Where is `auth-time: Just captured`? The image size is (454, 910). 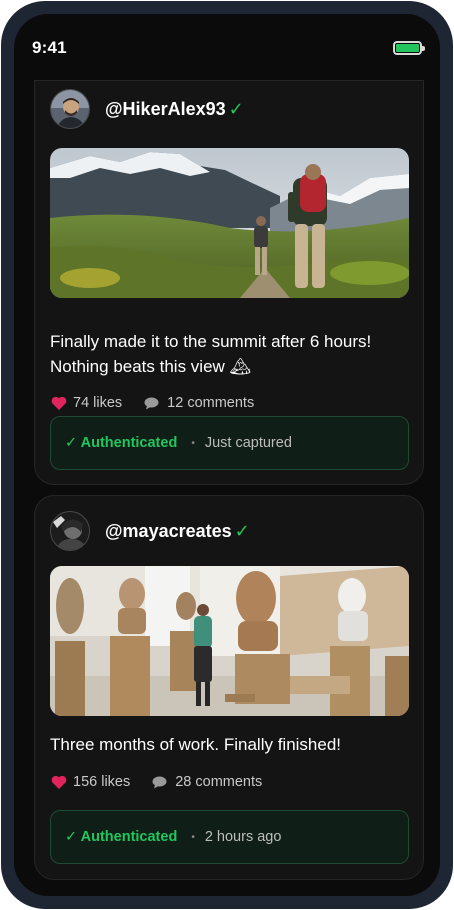 auth-time: Just captured is located at coordinates (248, 443).